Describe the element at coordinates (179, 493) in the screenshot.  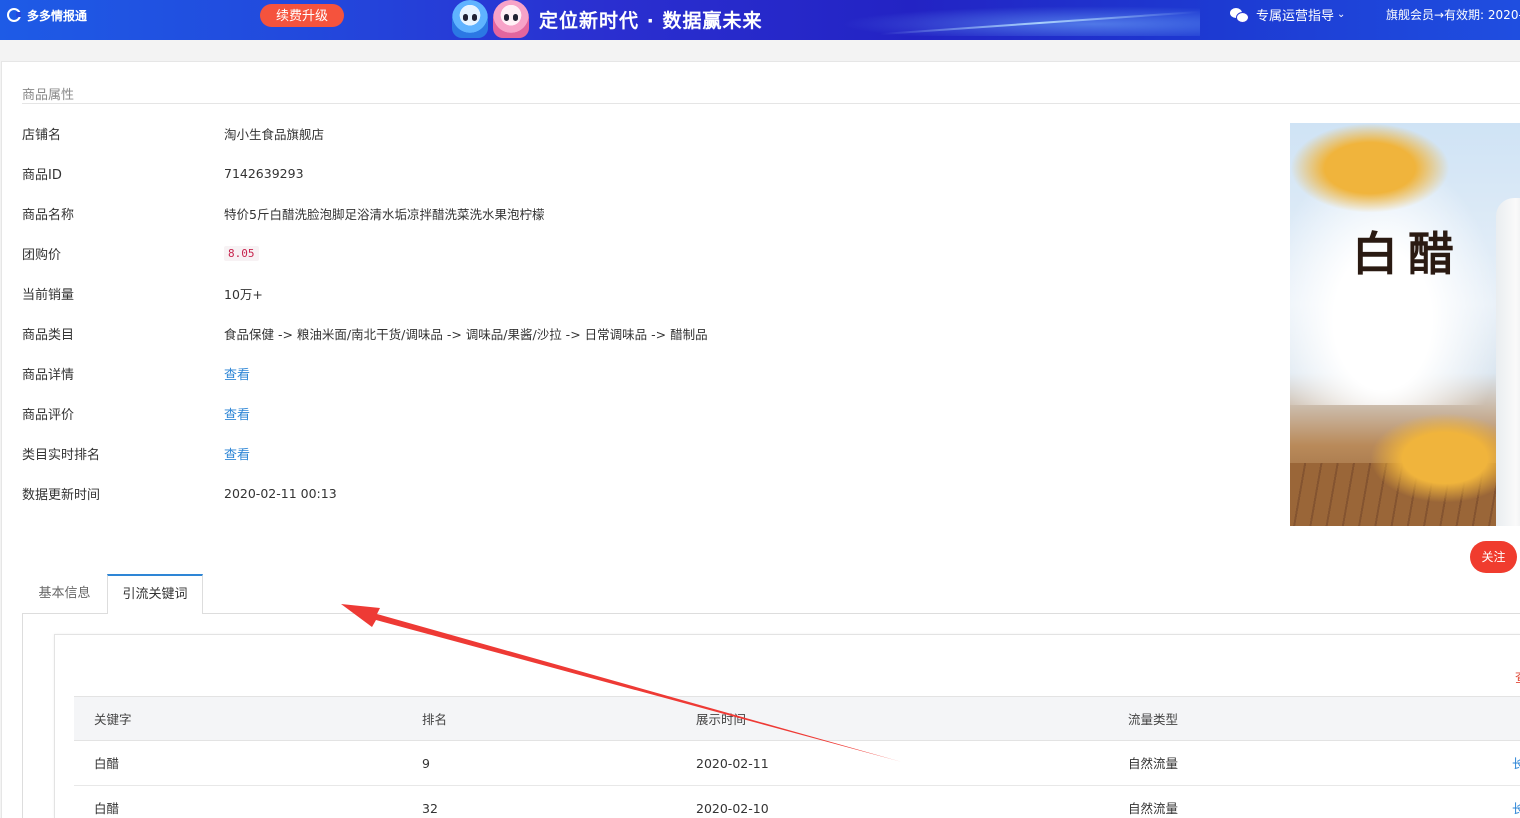
I see `attr-row-updated: 数据更新时间 2020-02-11 00:13` at that location.